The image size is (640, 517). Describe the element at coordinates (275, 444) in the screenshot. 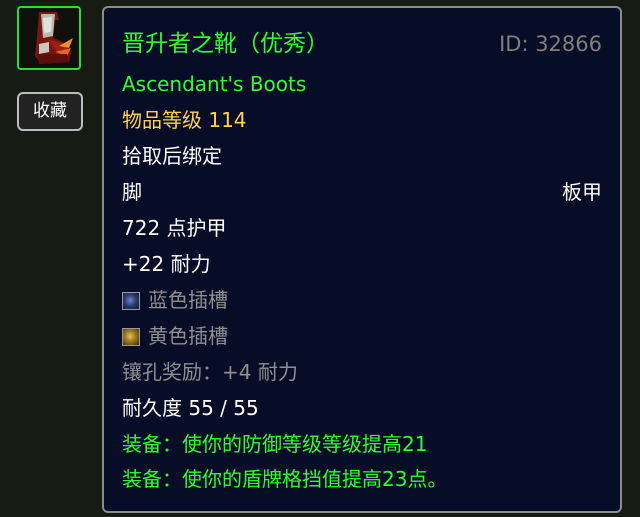

I see `equip-effect-defense: 装备：使你的防御等级等级提高21` at that location.